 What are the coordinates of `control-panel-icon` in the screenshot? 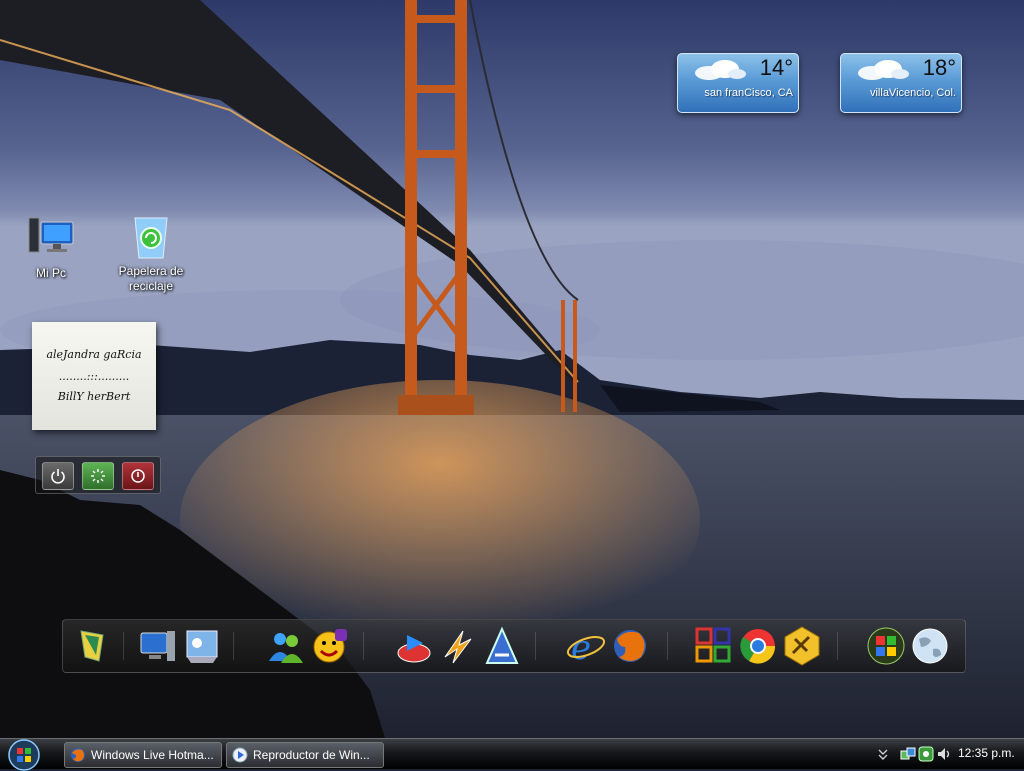 It's located at (202, 646).